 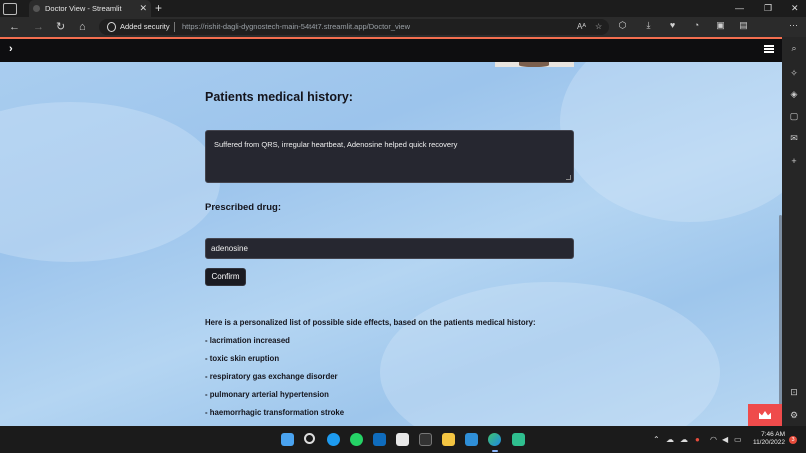 I want to click on tab-actions-icon, so click(x=10, y=9).